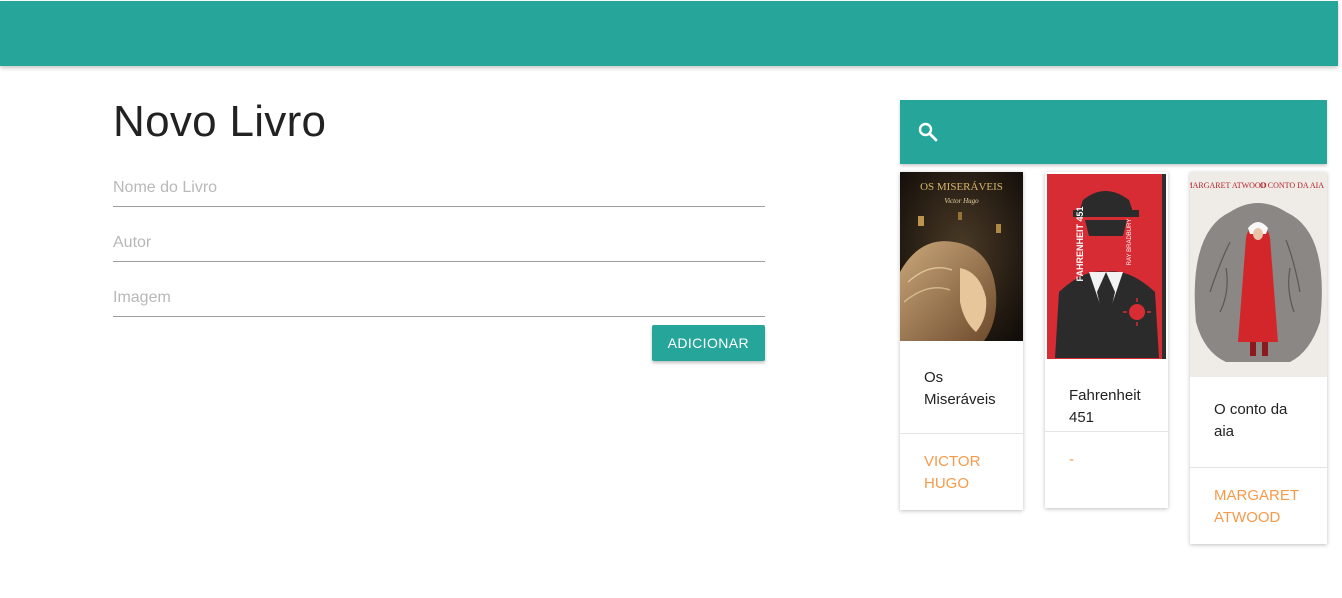  What do you see at coordinates (1292, 185) in the screenshot?
I see `cover-title-o-conto: O CONTO DA AIA` at bounding box center [1292, 185].